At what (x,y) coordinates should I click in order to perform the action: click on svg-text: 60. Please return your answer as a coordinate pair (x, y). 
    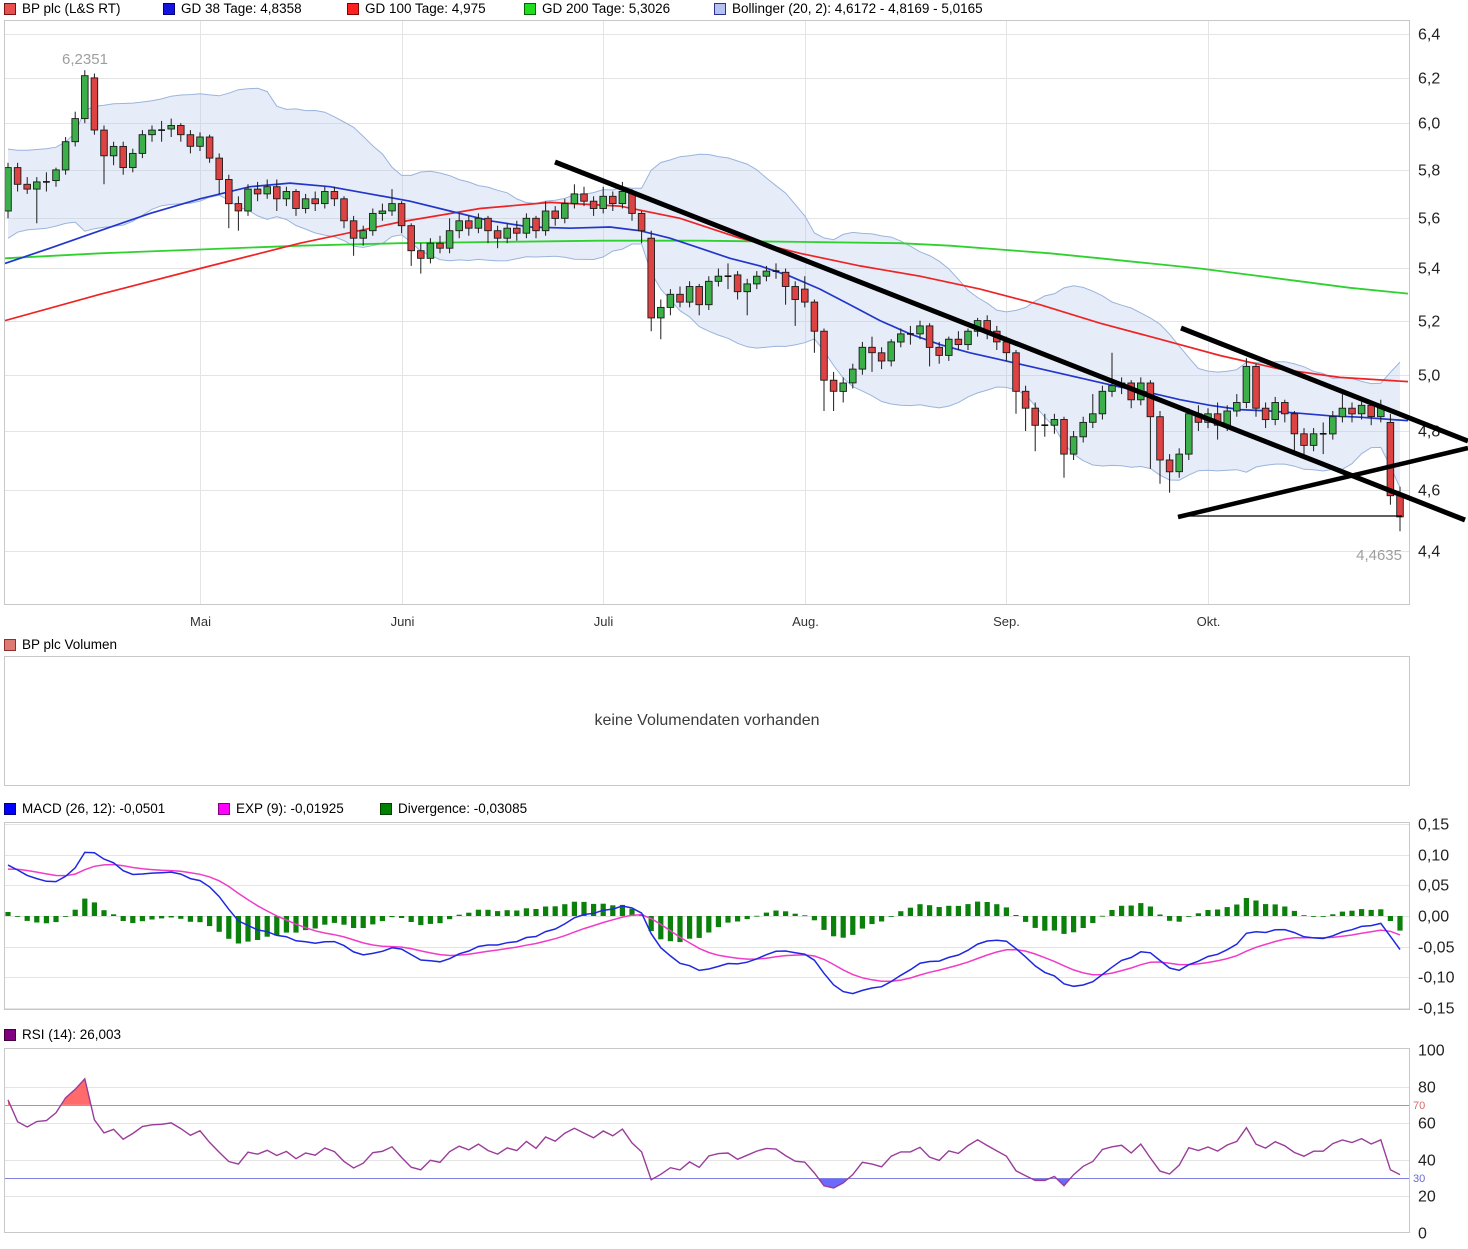
    Looking at the image, I should click on (1427, 1124).